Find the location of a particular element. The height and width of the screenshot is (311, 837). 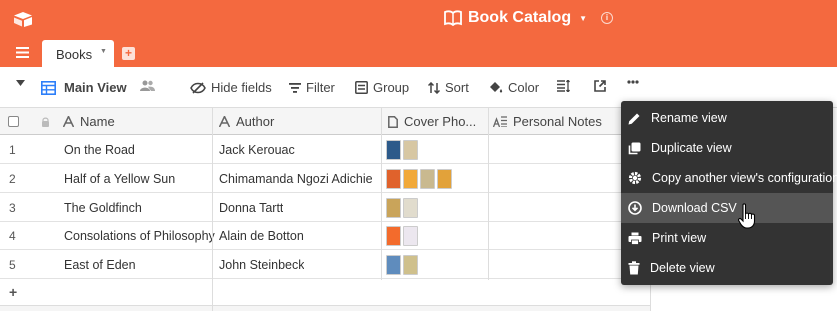

color-label: Color is located at coordinates (524, 87).